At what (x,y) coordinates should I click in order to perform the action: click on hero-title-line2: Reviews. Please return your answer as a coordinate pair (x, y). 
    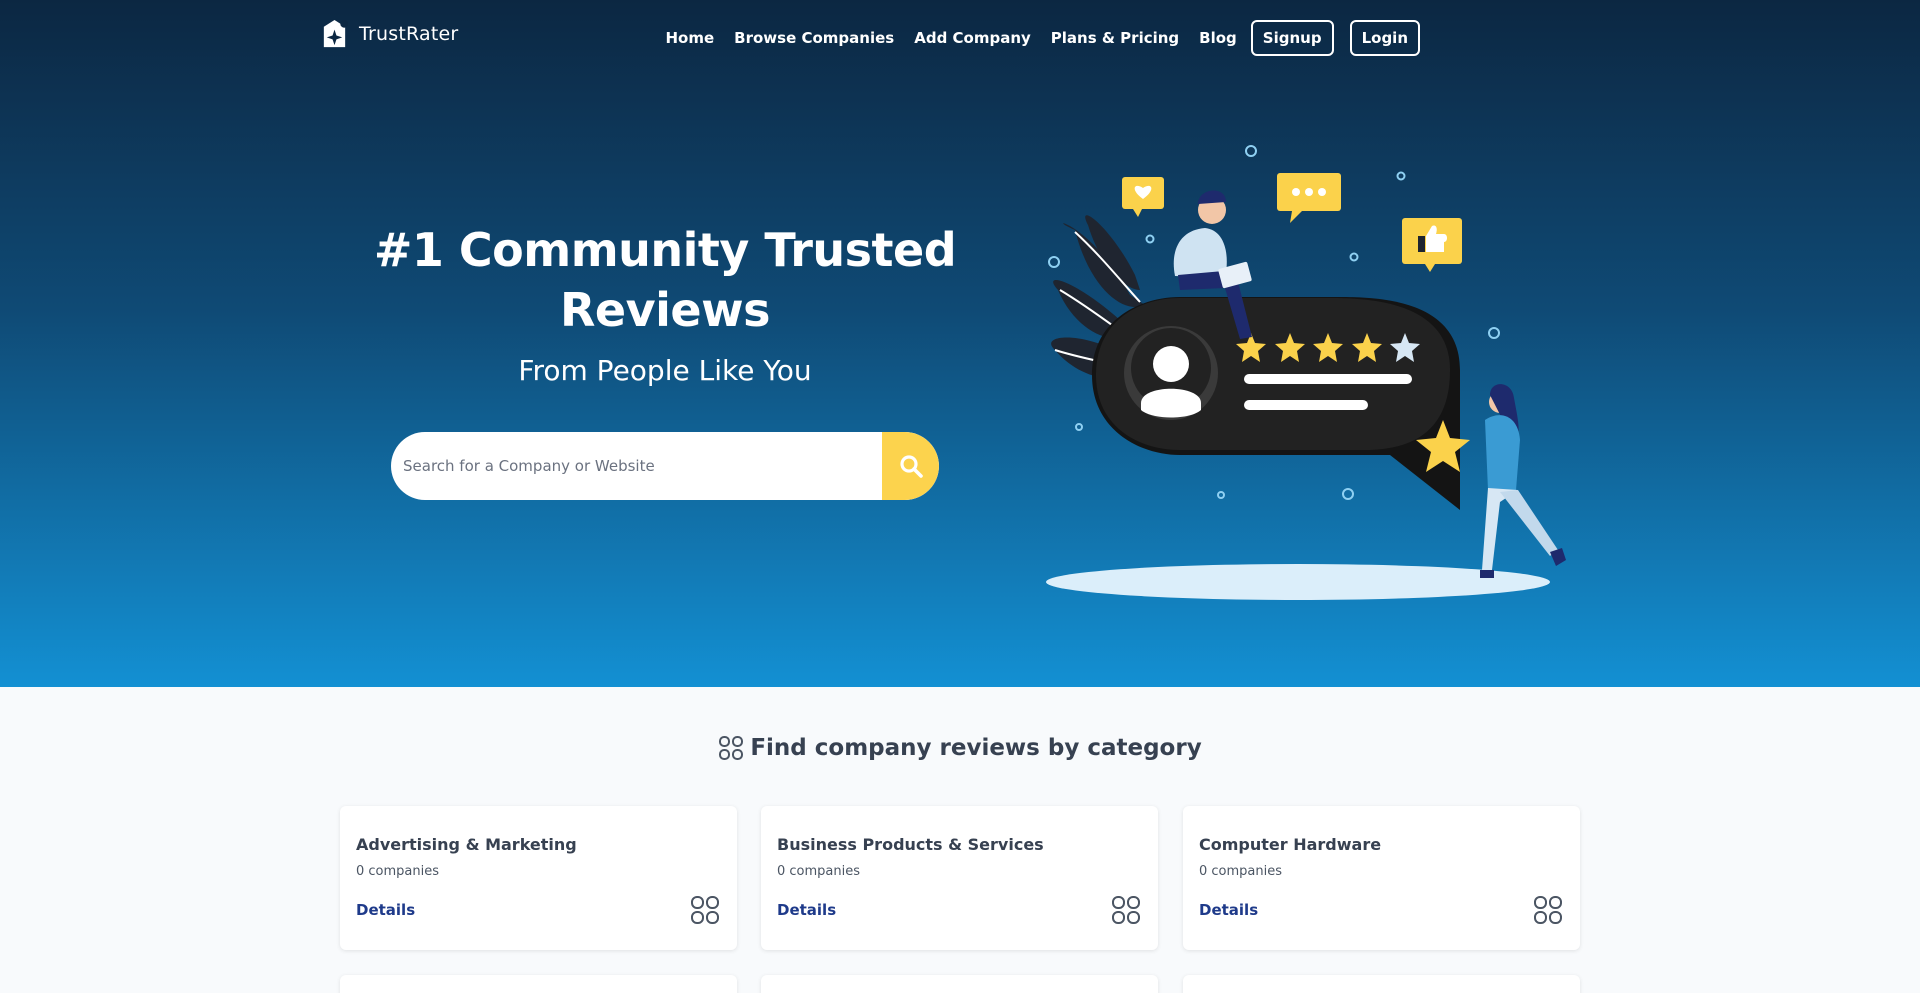
    Looking at the image, I should click on (665, 310).